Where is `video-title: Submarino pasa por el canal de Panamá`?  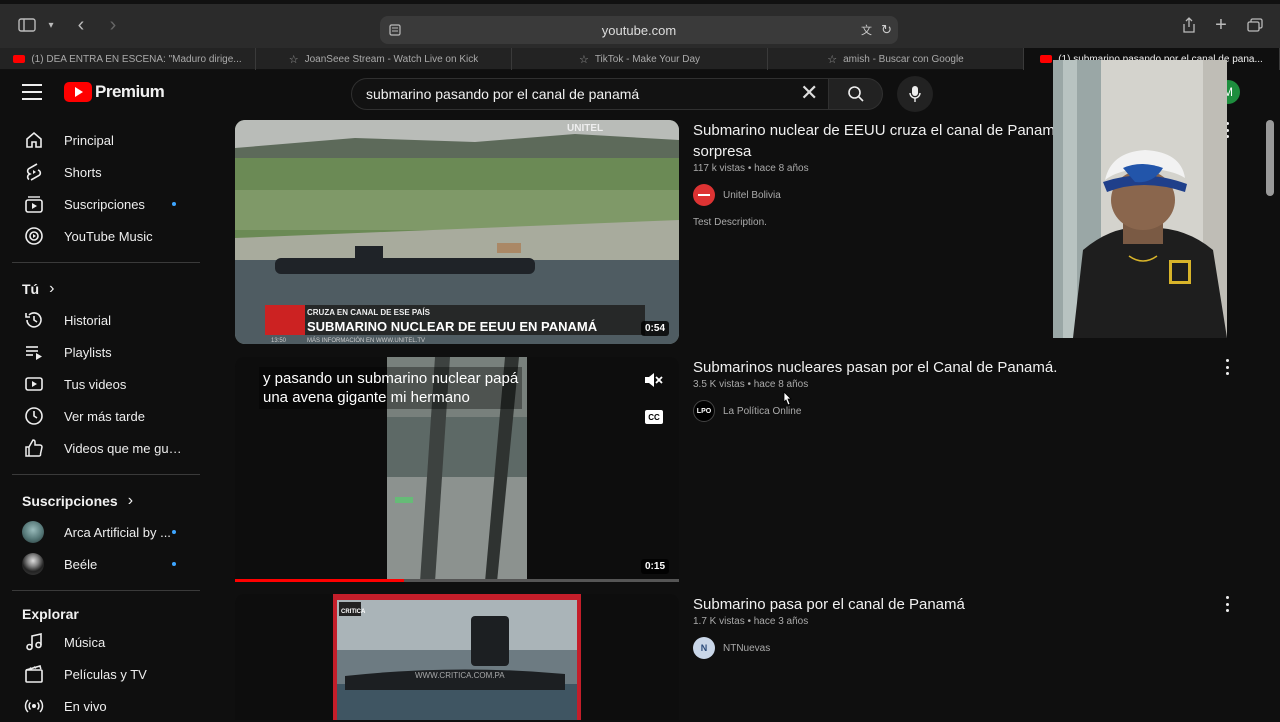 video-title: Submarino pasa por el canal de Panamá is located at coordinates (893, 604).